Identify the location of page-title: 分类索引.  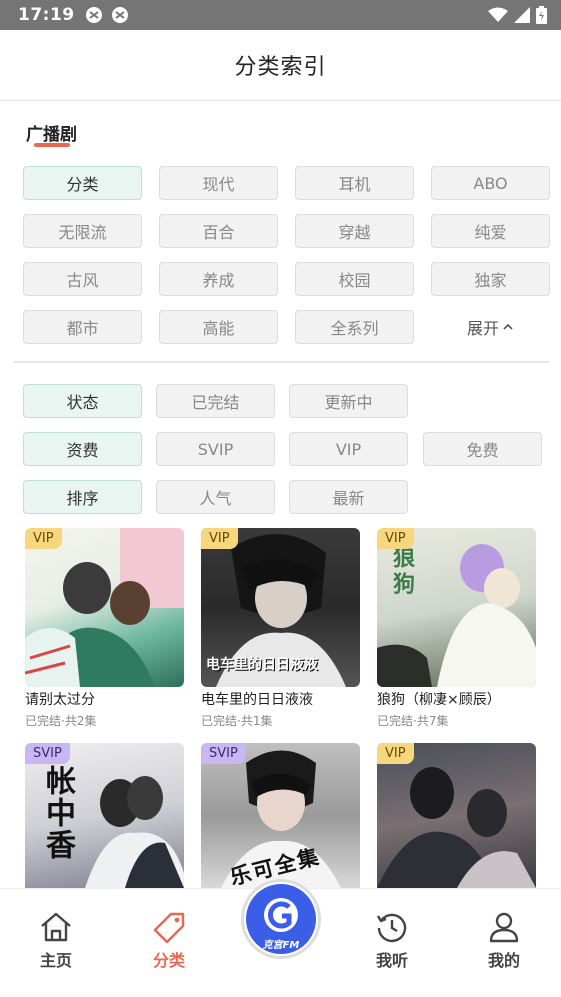
(280, 67).